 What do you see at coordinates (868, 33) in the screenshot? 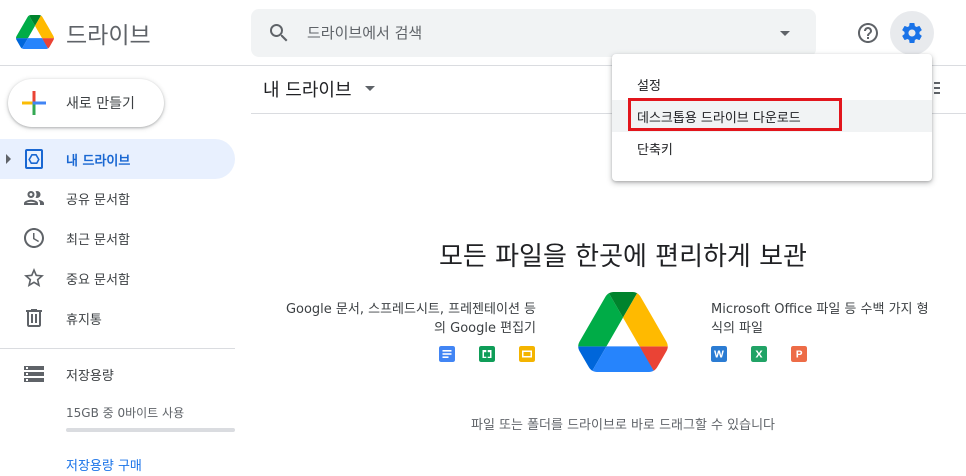
I see `help-icon` at bounding box center [868, 33].